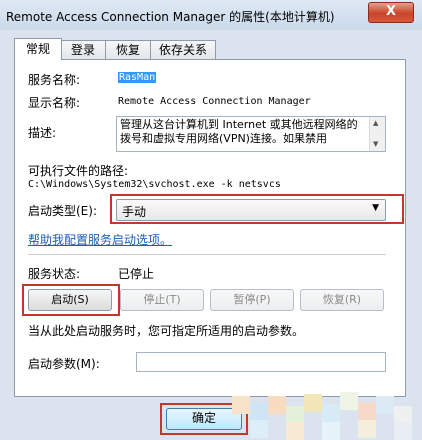  Describe the element at coordinates (261, 362) in the screenshot. I see `start-params-input` at that location.